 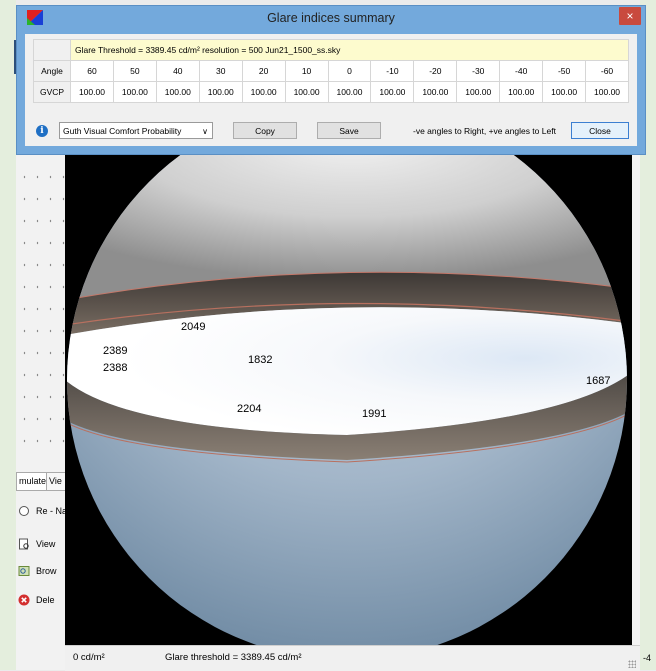 I want to click on edge-text: -4, so click(x=647, y=658).